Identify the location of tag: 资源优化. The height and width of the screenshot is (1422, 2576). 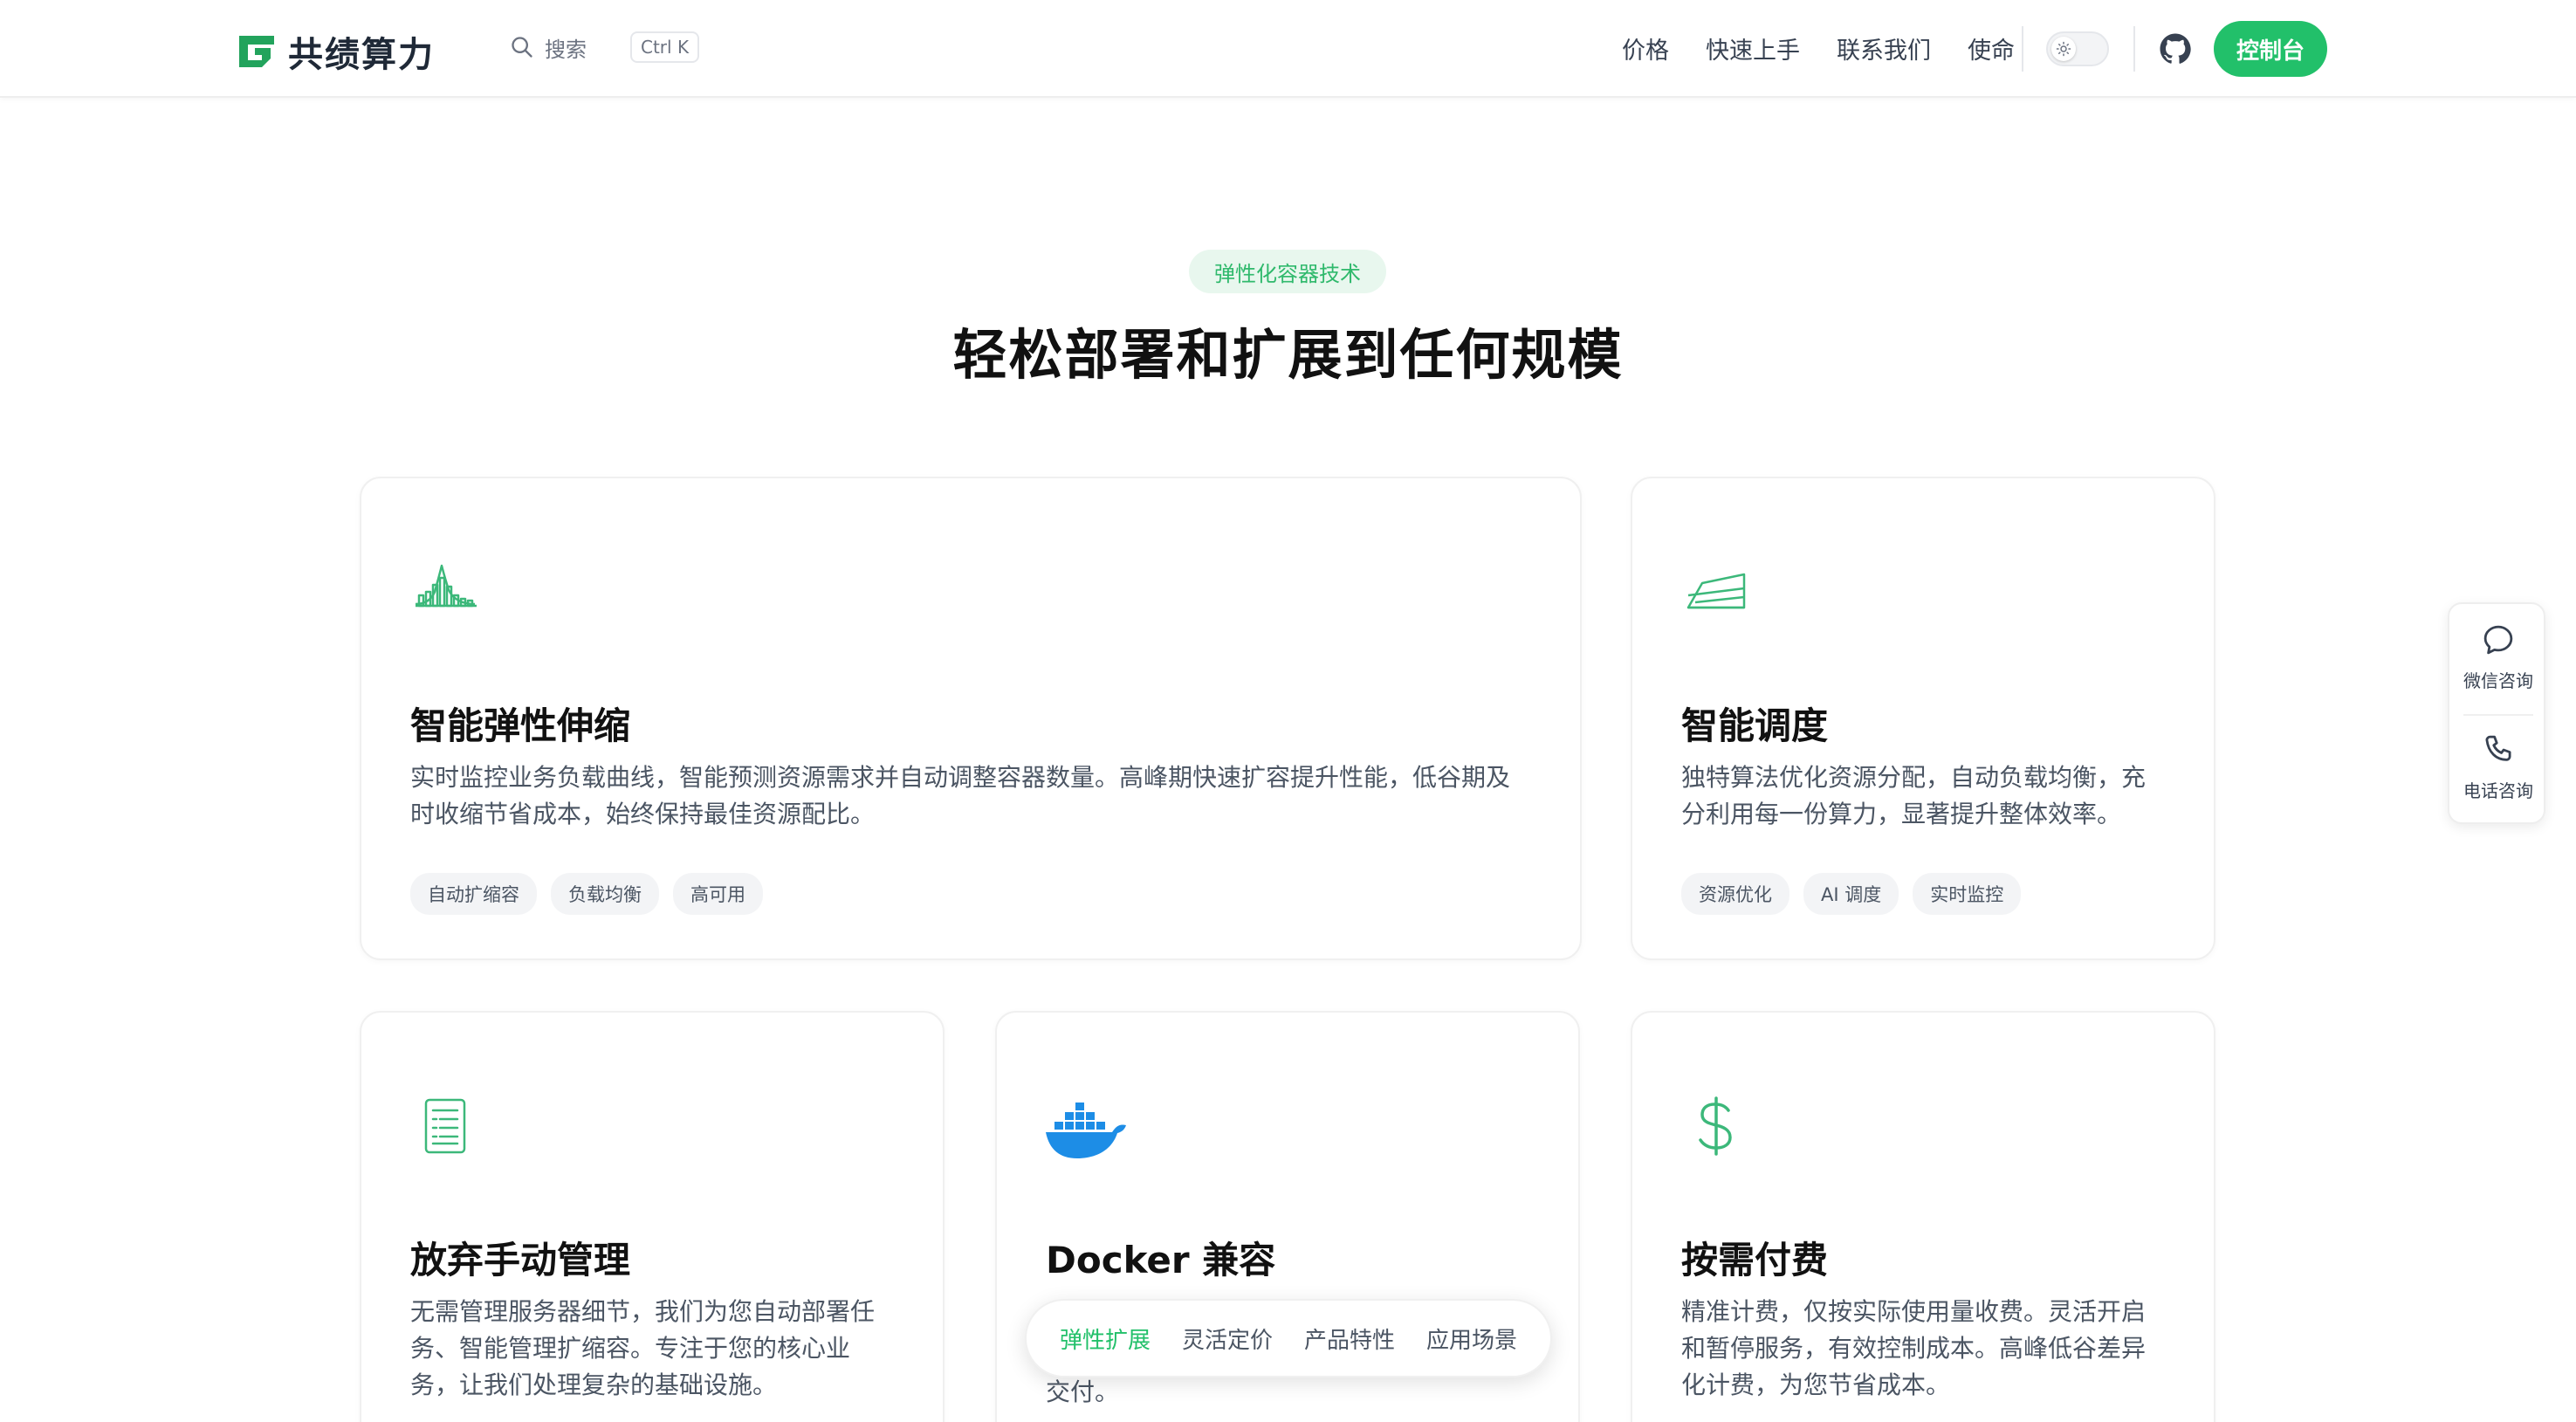
(1735, 894).